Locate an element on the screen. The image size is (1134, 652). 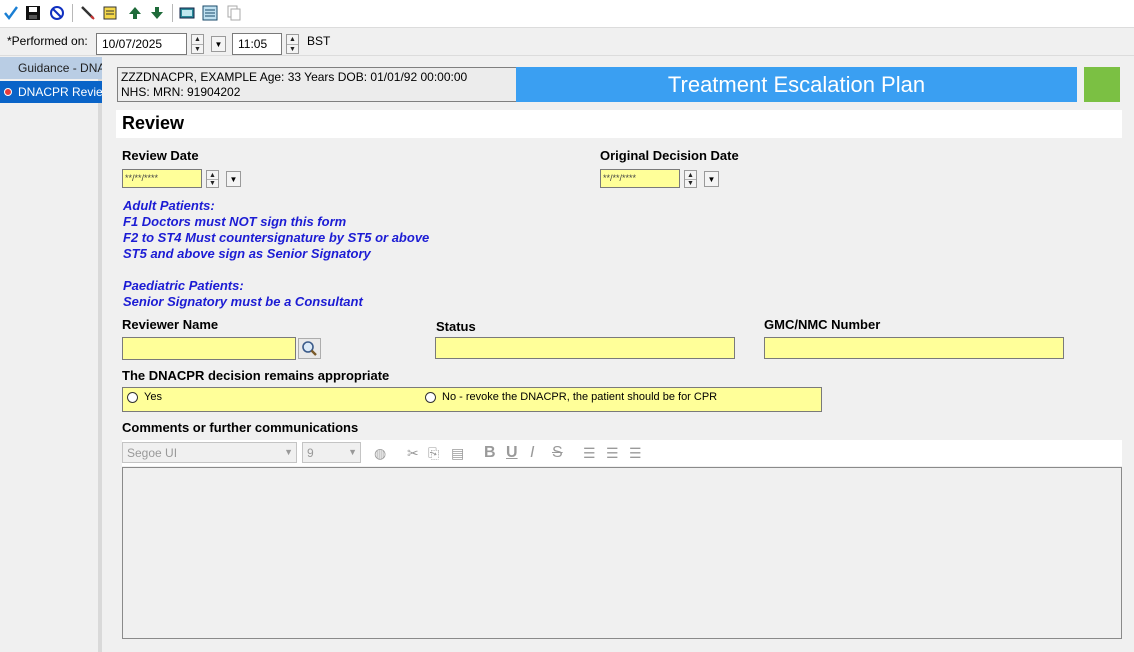
up-arrow-icon is located at coordinates (135, 13).